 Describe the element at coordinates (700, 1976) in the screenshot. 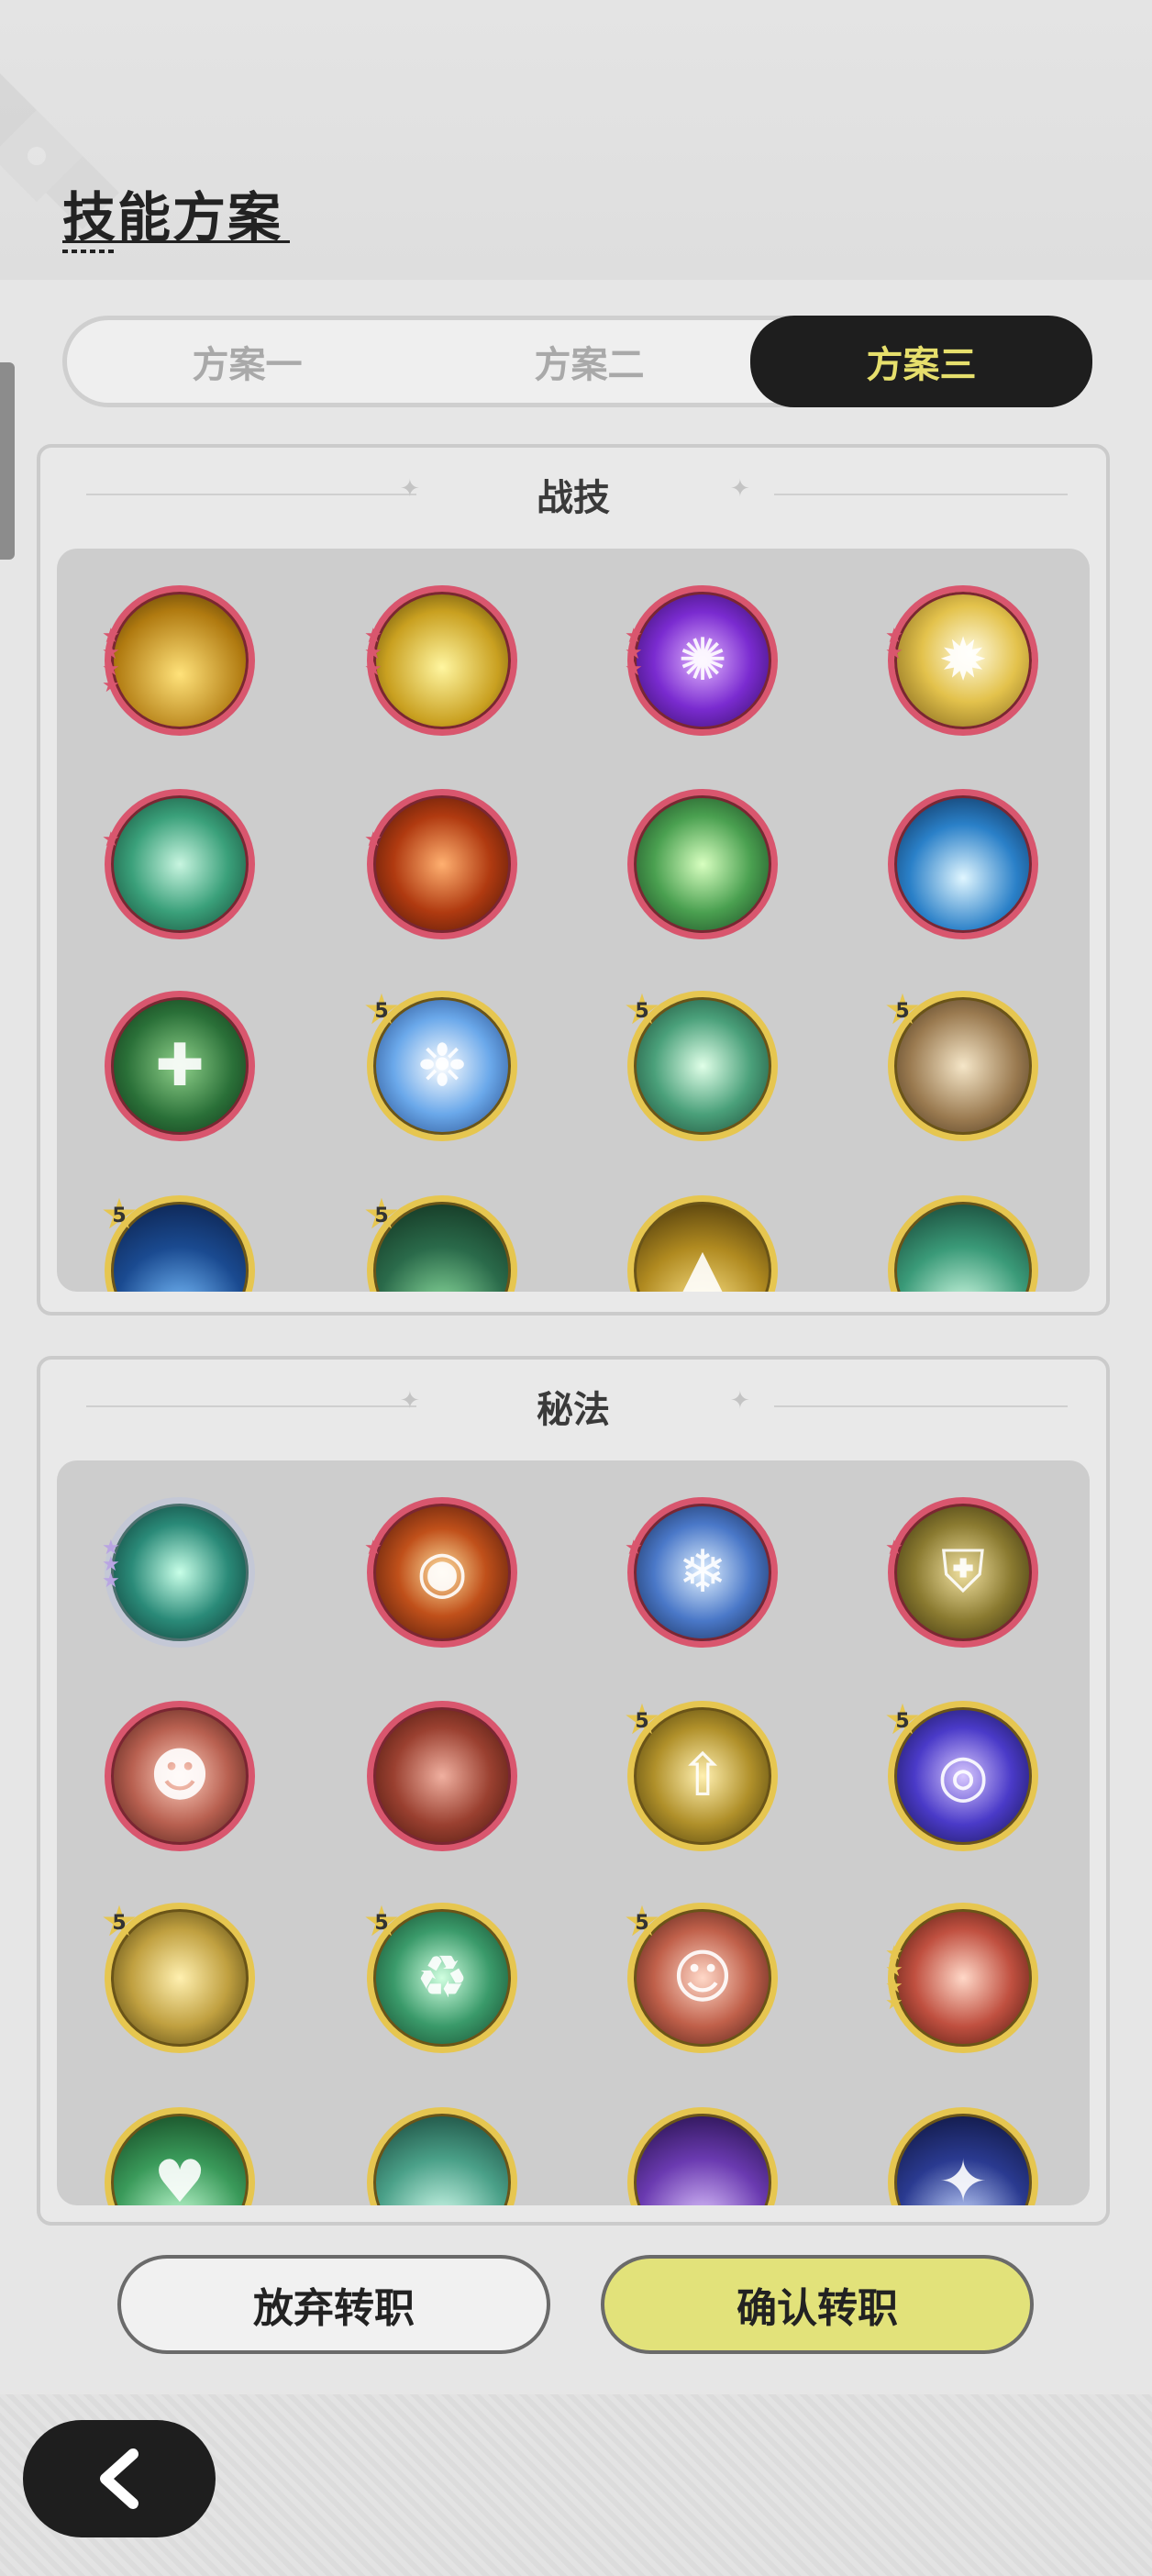

I see `meditating-figure-icon: ☺ ★ 5` at that location.